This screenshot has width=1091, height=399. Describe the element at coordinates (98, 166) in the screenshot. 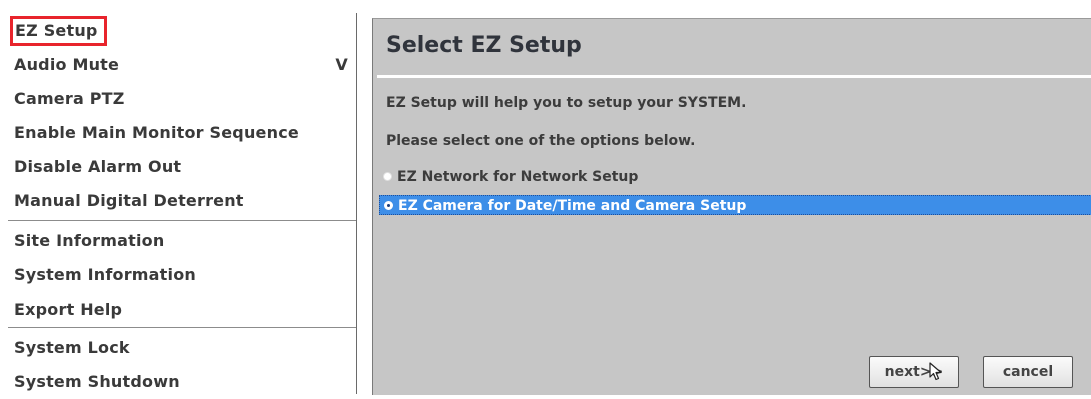

I see `menu-item-label: Disable Alarm Out` at that location.